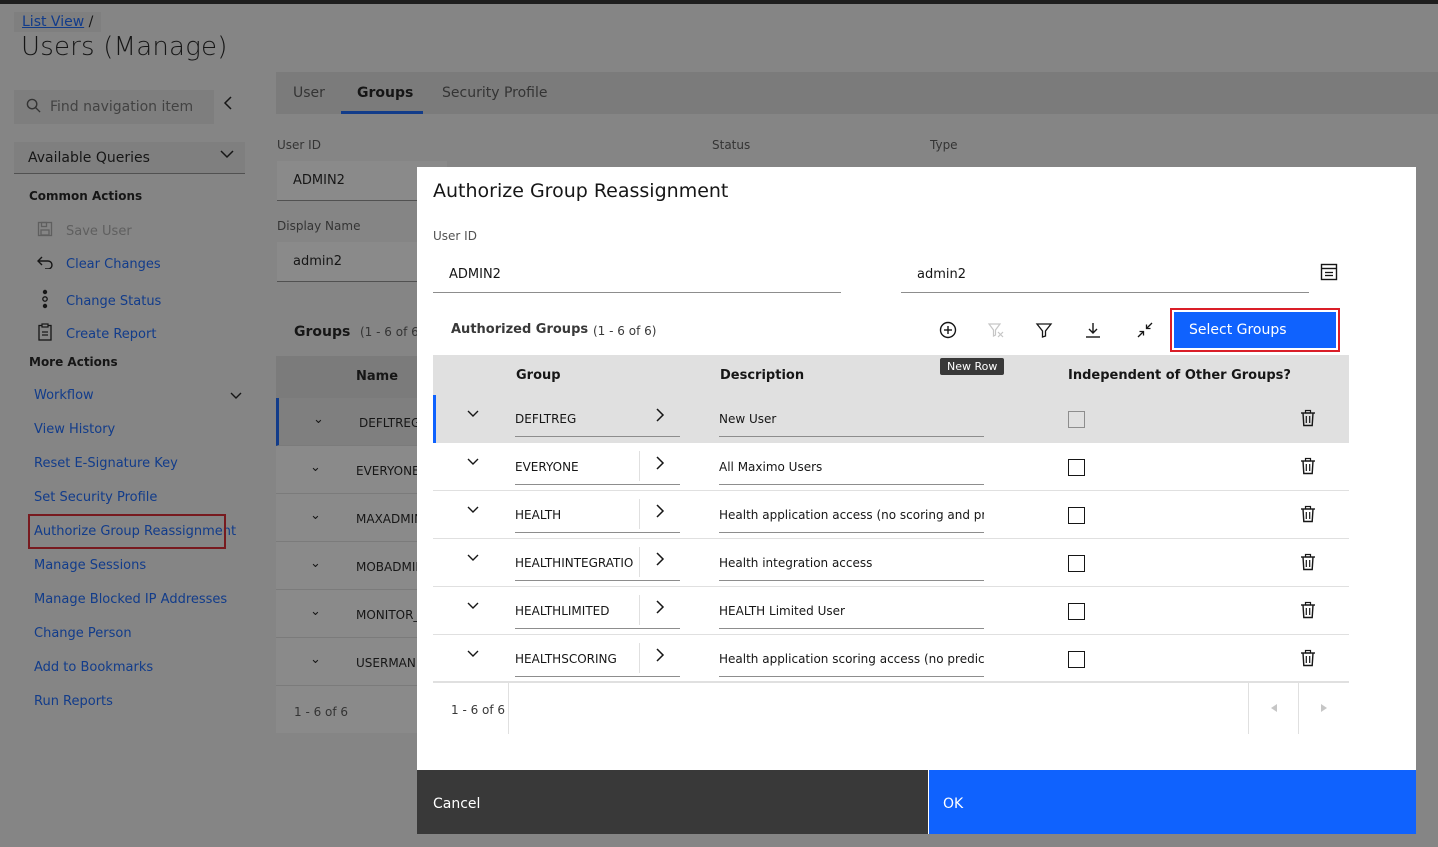 The height and width of the screenshot is (847, 1438). I want to click on previous-page-button, so click(1273, 708).